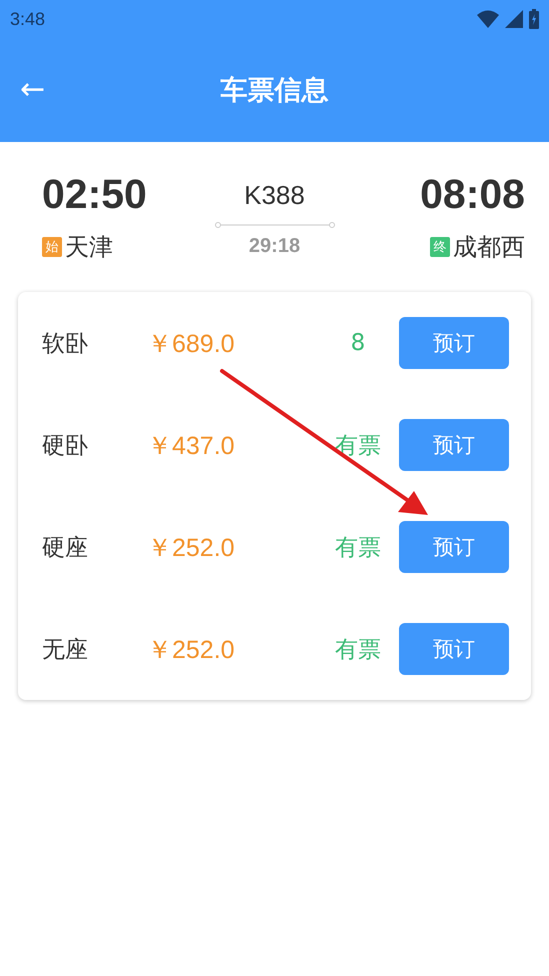 The image size is (549, 976). What do you see at coordinates (358, 343) in the screenshot?
I see `seat-availability: 8` at bounding box center [358, 343].